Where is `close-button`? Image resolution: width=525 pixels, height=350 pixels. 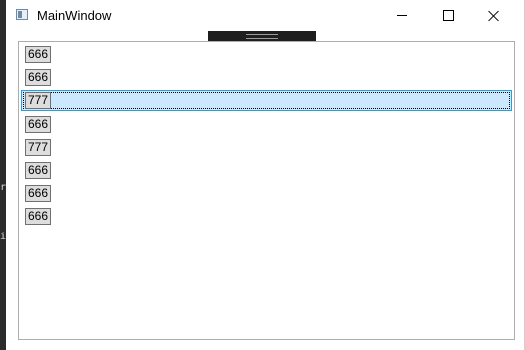
close-button is located at coordinates (494, 15).